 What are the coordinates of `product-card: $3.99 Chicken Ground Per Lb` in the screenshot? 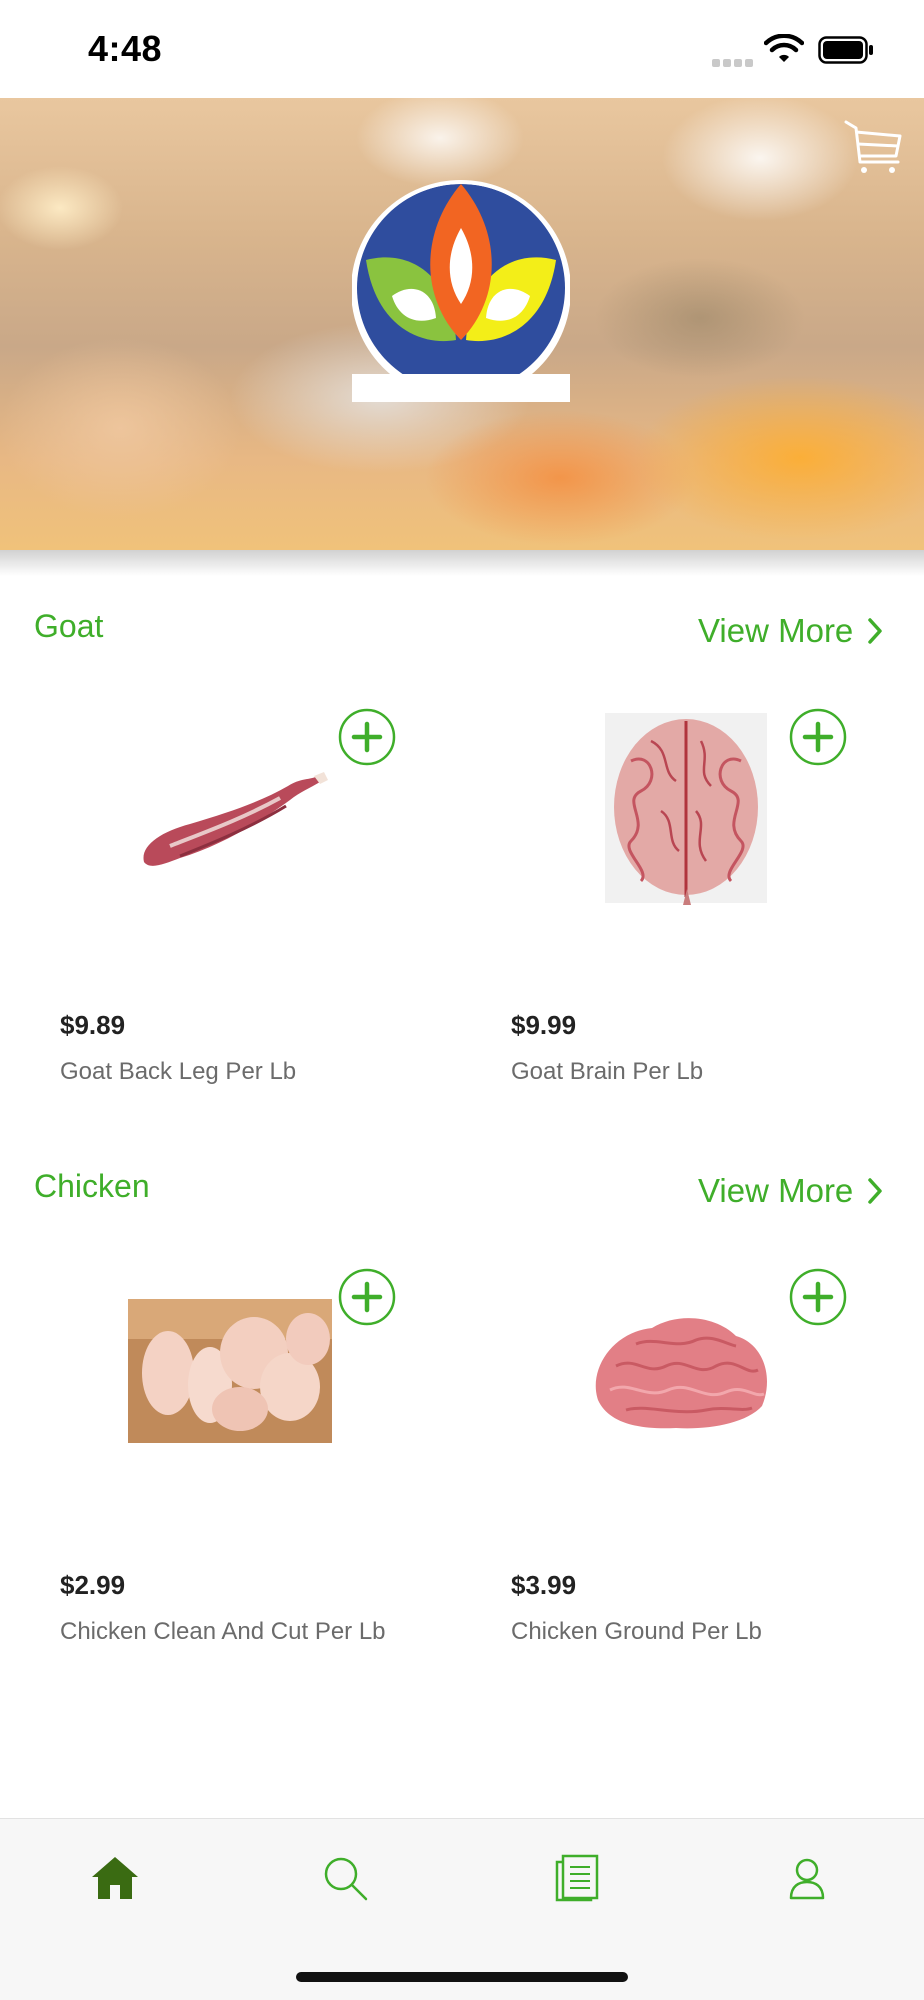 It's located at (701, 1476).